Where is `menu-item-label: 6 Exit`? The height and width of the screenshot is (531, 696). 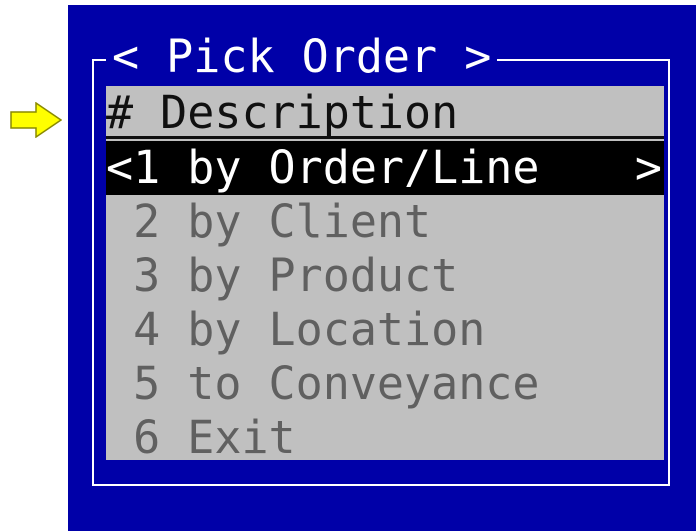
menu-item-label: 6 Exit is located at coordinates (201, 435).